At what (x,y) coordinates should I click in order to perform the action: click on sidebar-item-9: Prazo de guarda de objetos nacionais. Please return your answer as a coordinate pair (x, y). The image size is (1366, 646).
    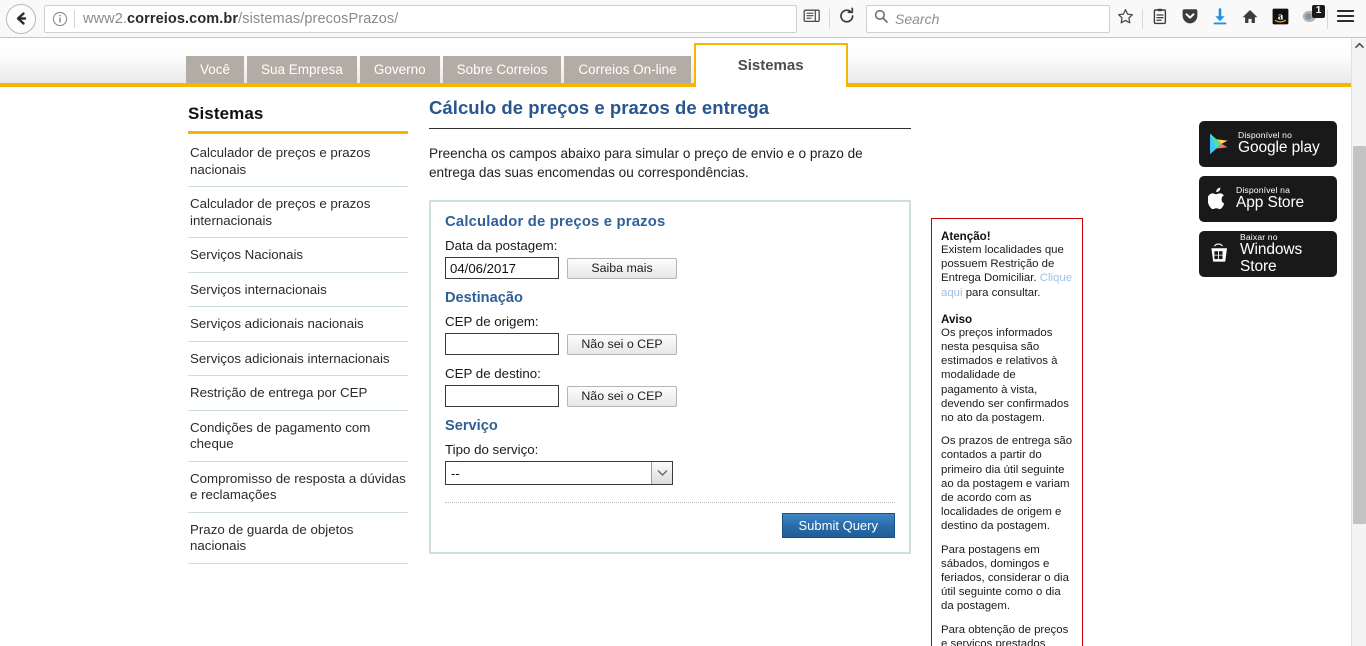
    Looking at the image, I should click on (298, 538).